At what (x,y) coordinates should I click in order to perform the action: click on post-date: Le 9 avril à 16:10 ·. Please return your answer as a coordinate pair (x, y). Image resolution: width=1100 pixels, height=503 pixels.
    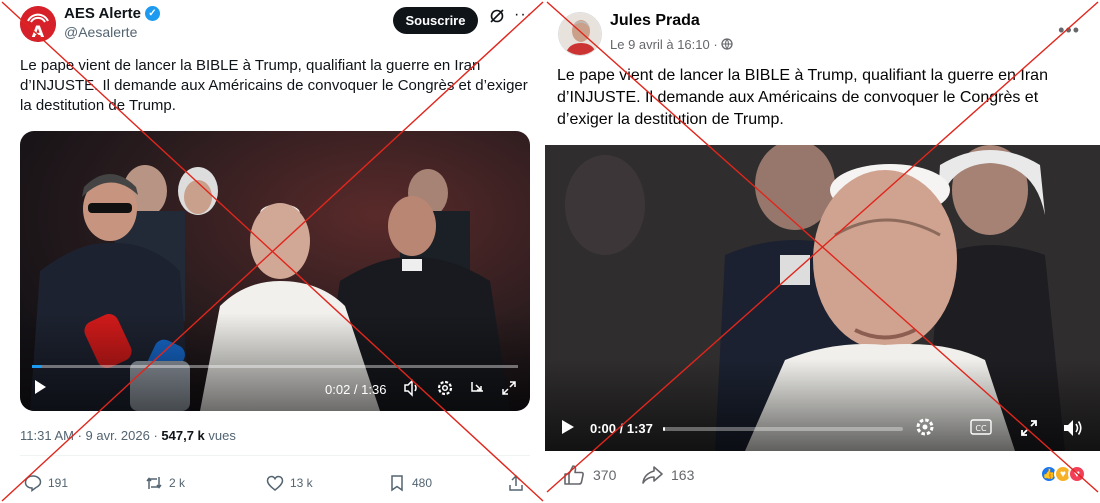
    Looking at the image, I should click on (671, 44).